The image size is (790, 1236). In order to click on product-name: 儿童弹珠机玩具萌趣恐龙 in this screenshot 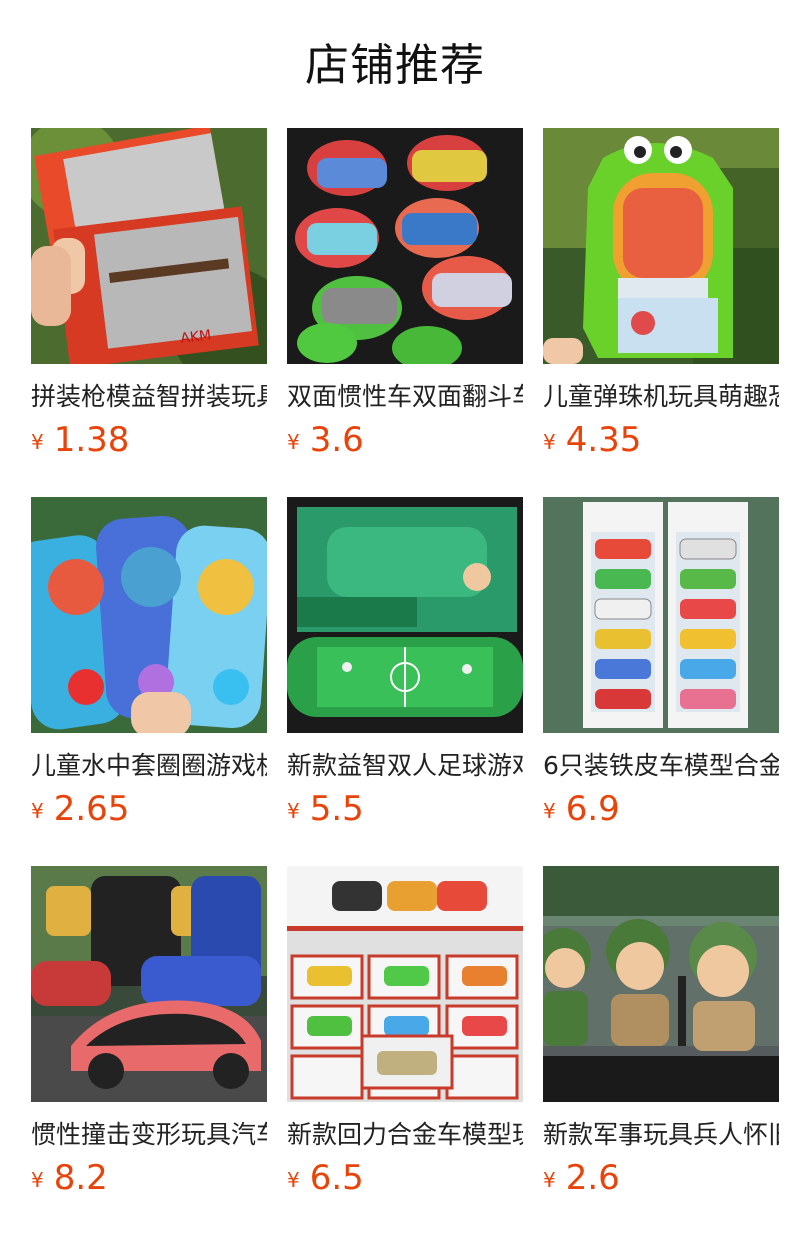, I will do `click(661, 397)`.